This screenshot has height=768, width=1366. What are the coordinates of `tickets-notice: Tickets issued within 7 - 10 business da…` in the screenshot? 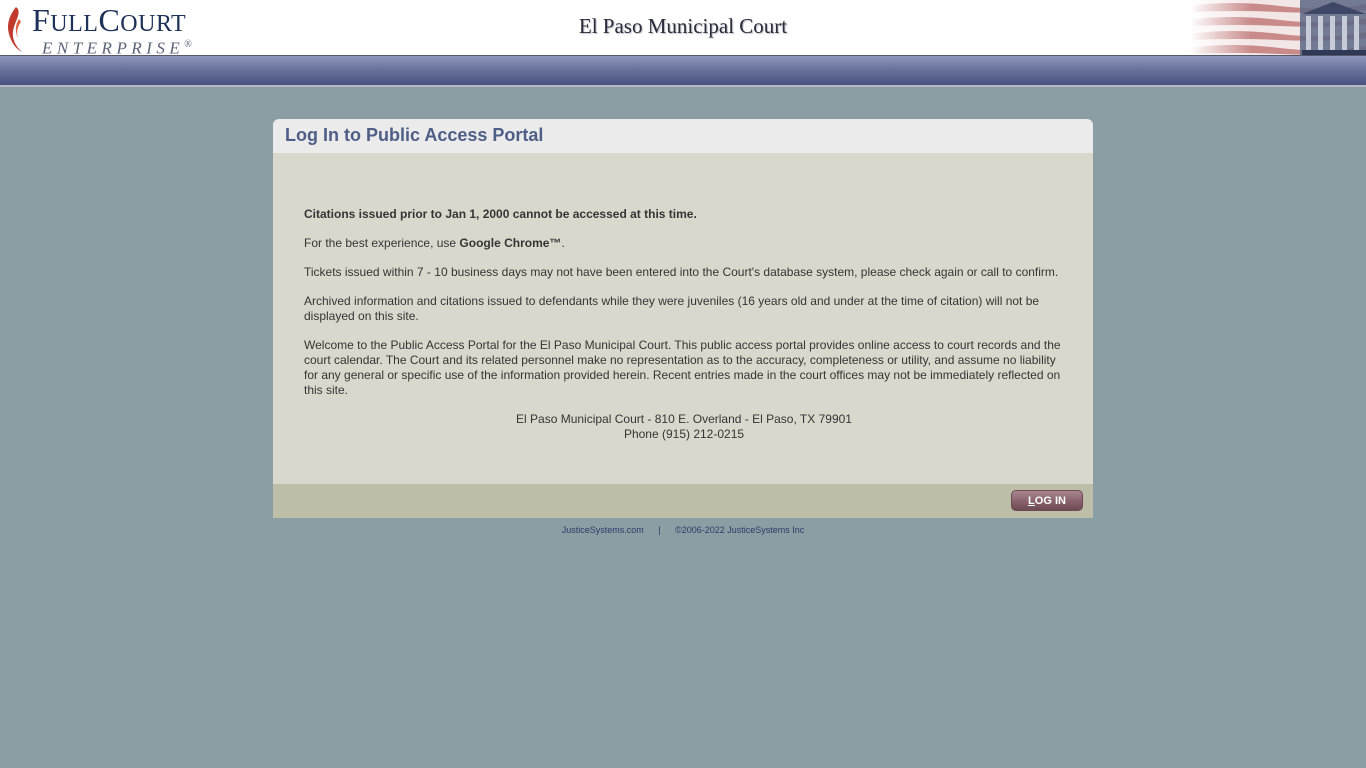 It's located at (681, 272).